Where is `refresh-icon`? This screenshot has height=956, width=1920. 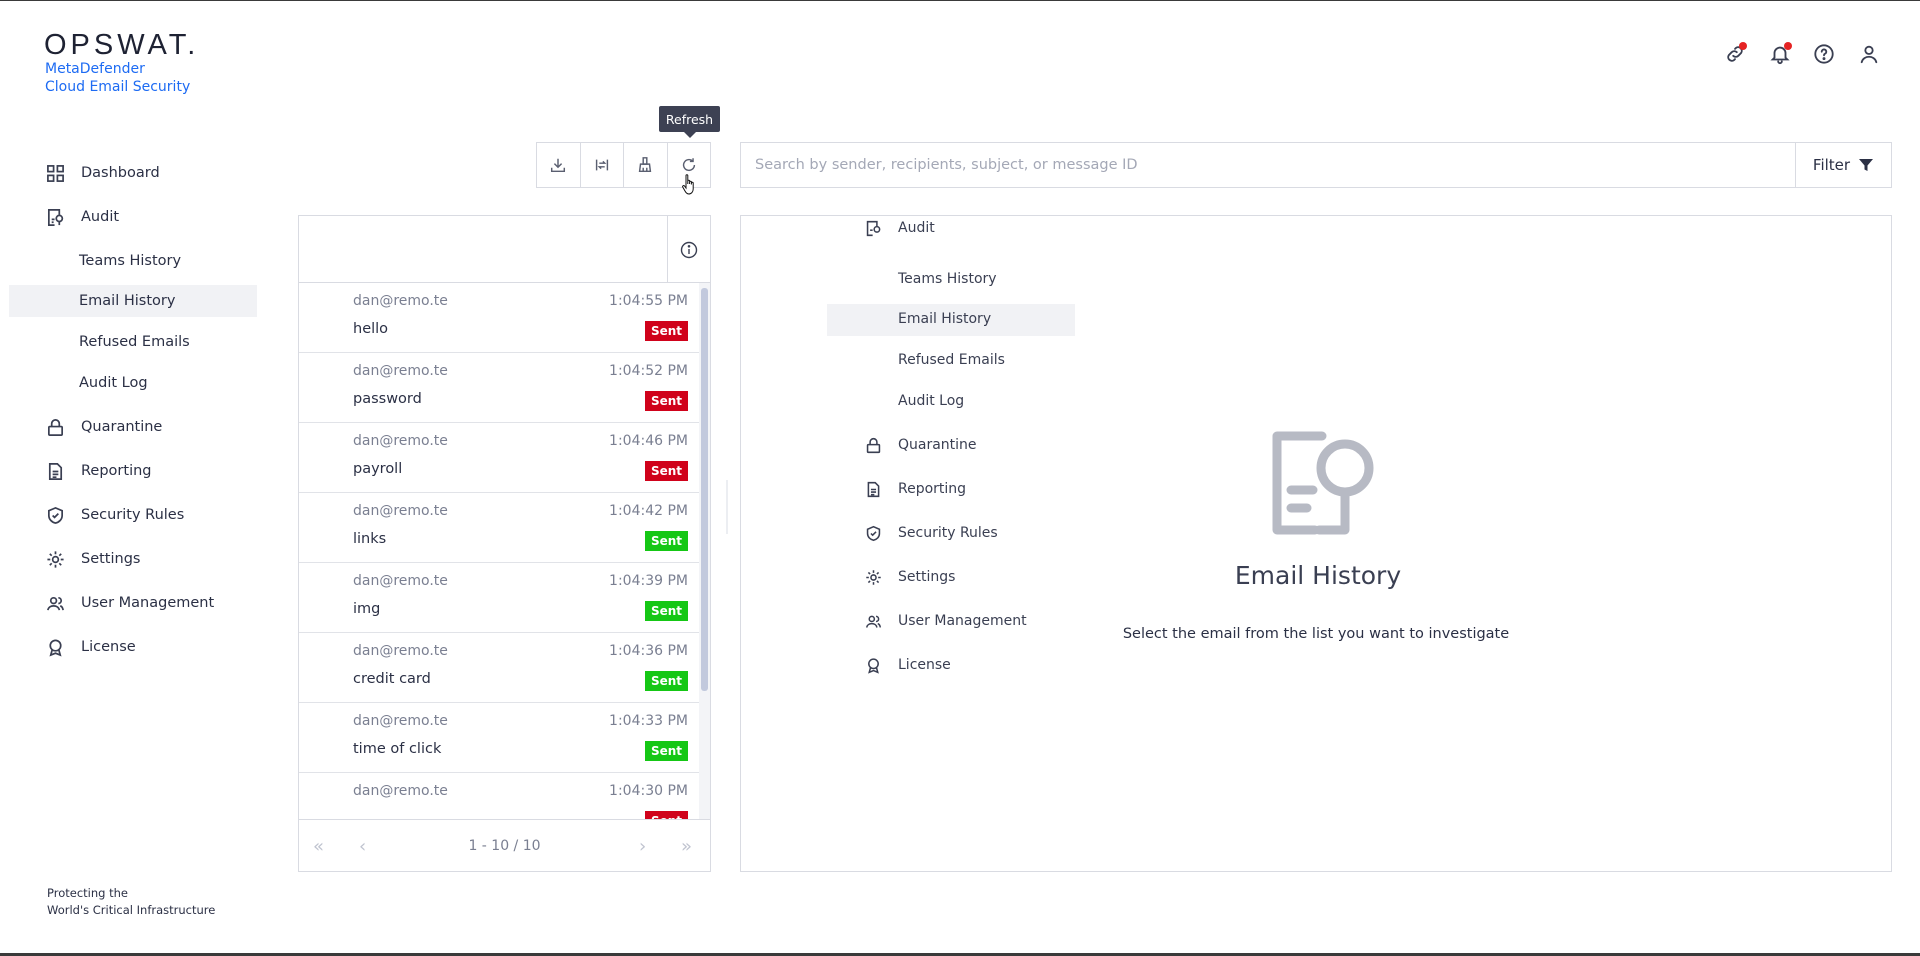 refresh-icon is located at coordinates (688, 165).